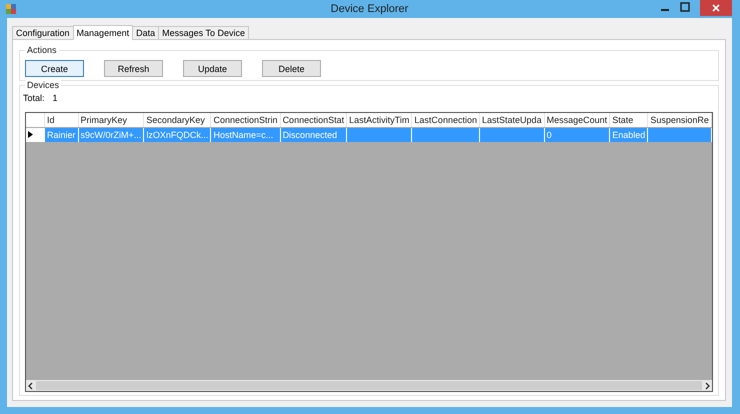 This screenshot has height=414, width=740. Describe the element at coordinates (212, 68) in the screenshot. I see `action-button: Update` at that location.